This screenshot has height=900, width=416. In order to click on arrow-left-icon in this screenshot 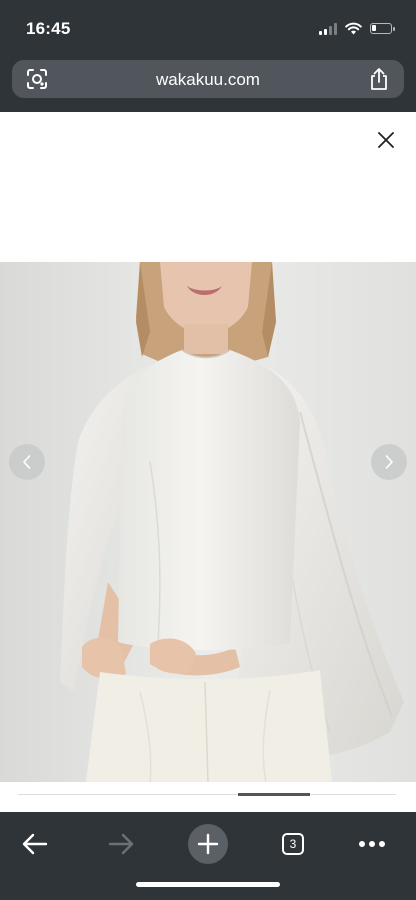, I will do `click(35, 844)`.